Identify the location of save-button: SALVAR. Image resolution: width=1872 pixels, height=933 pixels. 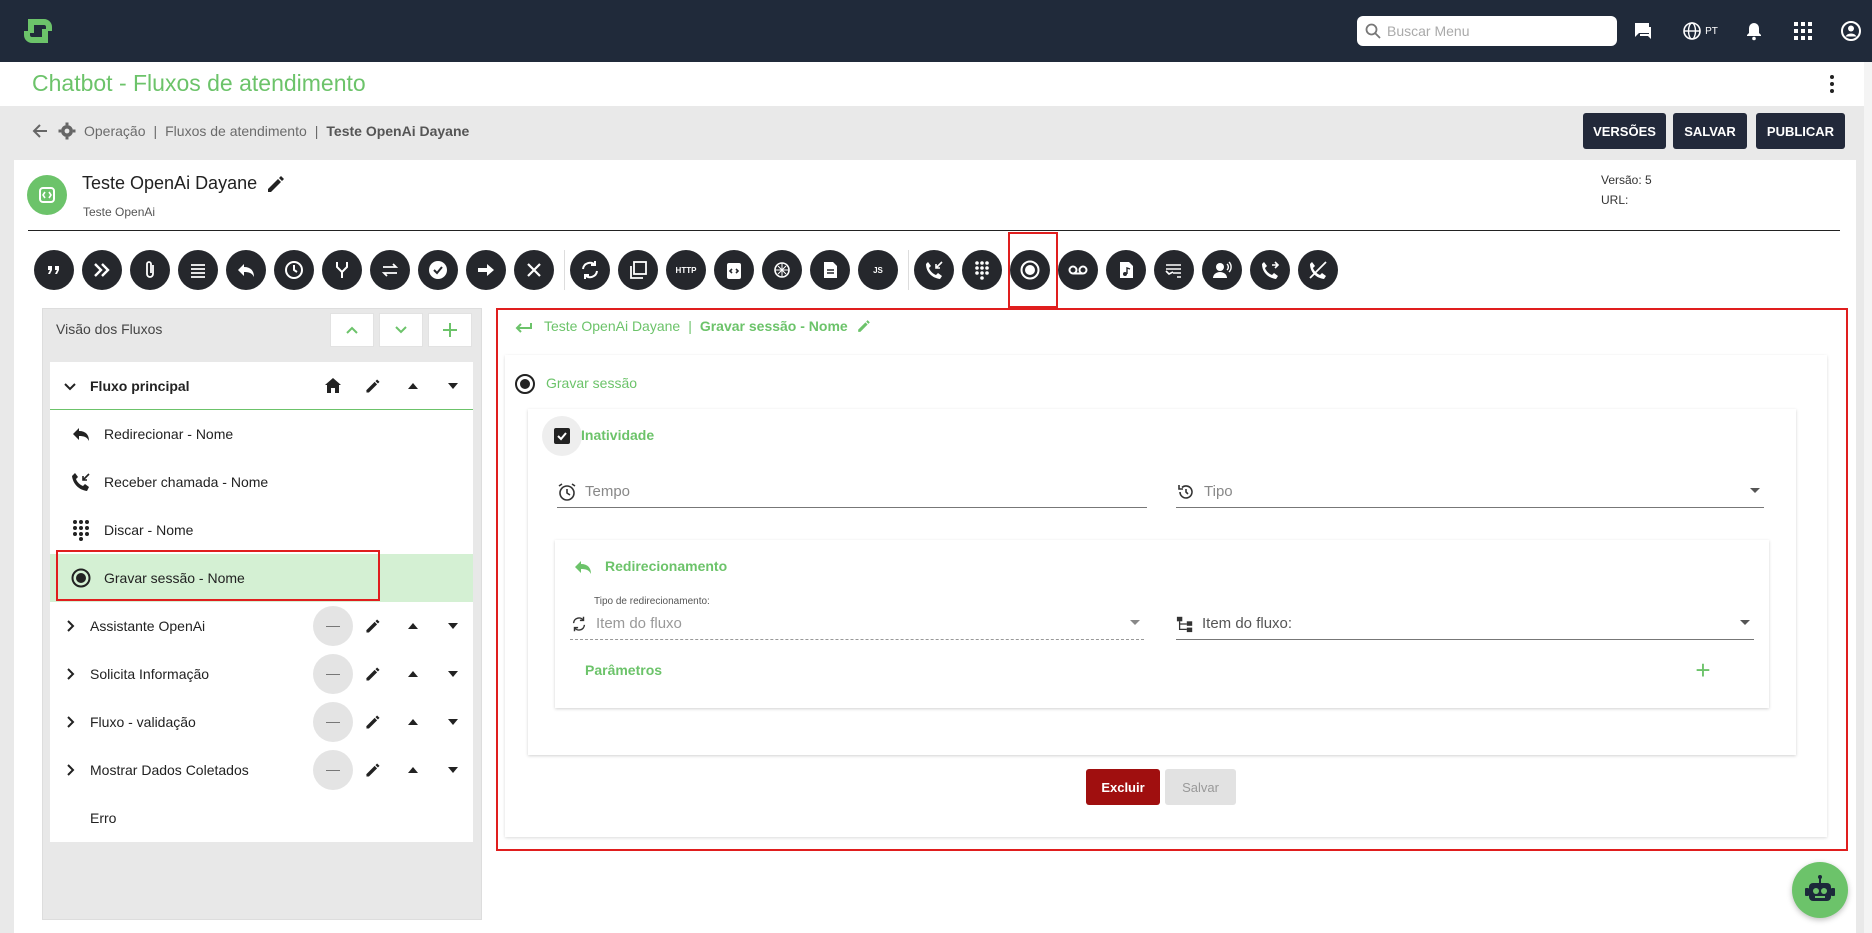
(1710, 131).